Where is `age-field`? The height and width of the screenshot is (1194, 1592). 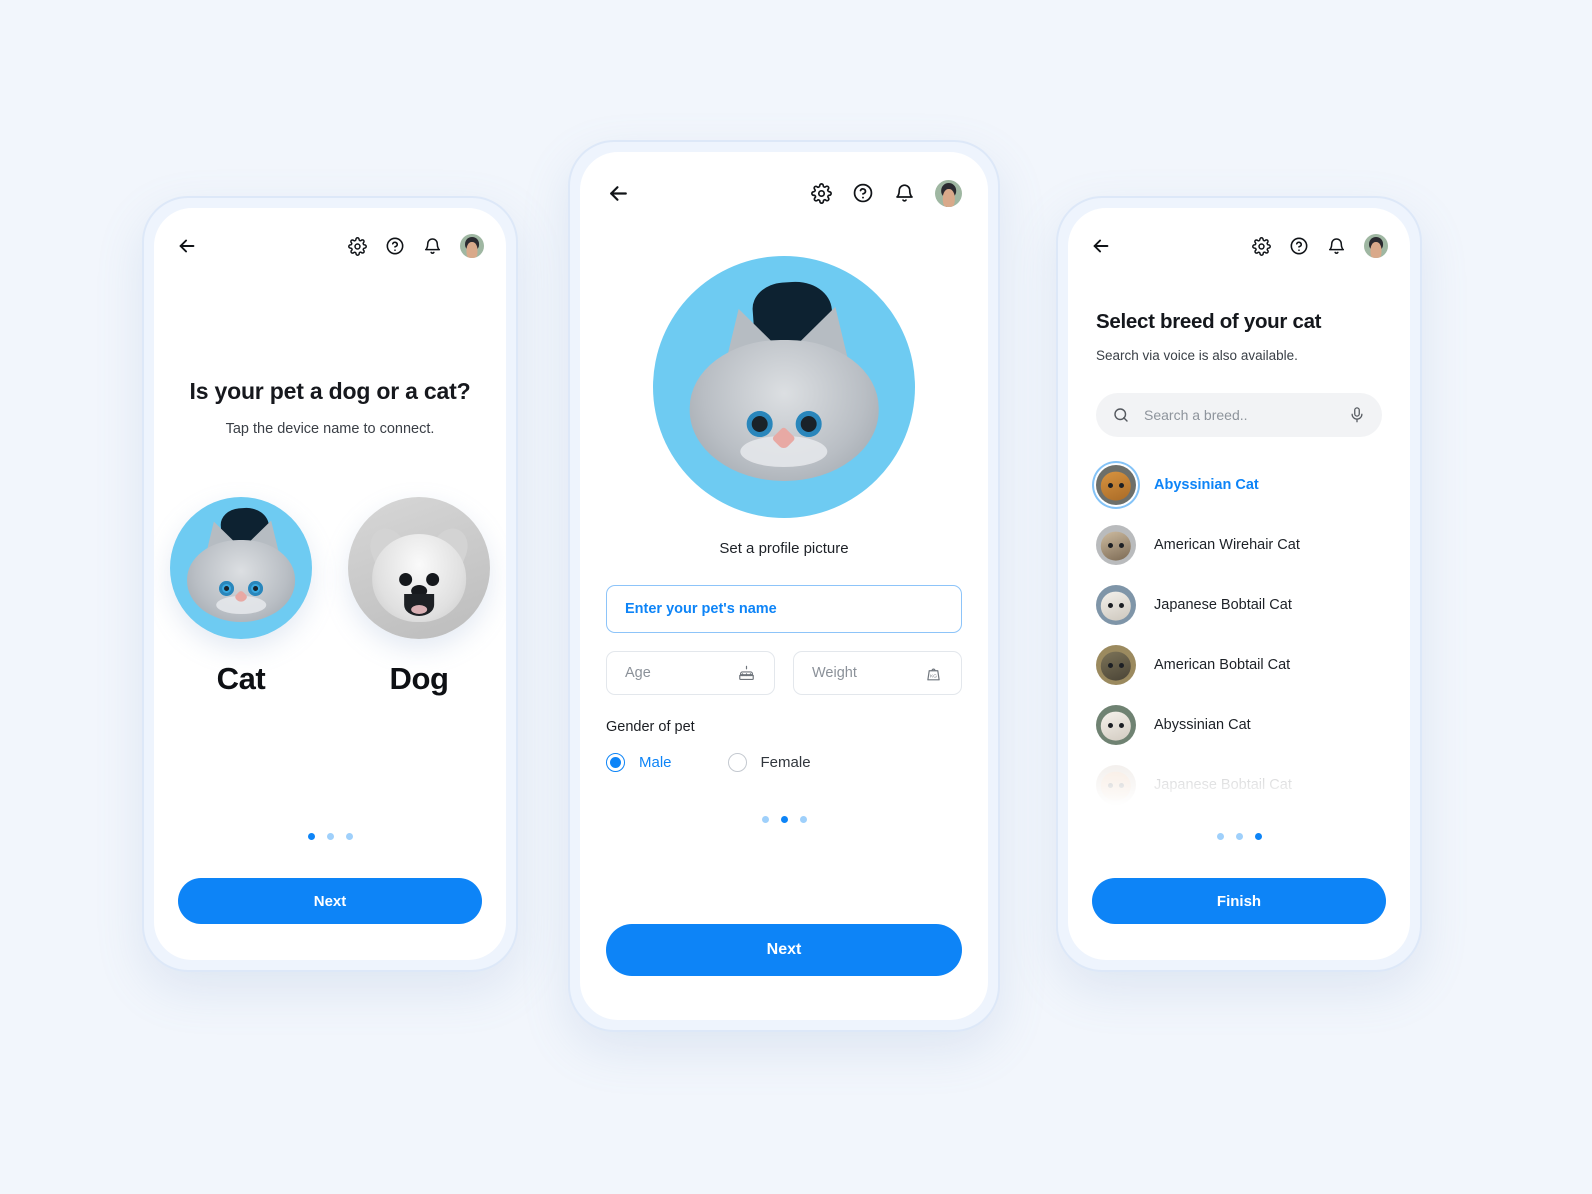 age-field is located at coordinates (690, 673).